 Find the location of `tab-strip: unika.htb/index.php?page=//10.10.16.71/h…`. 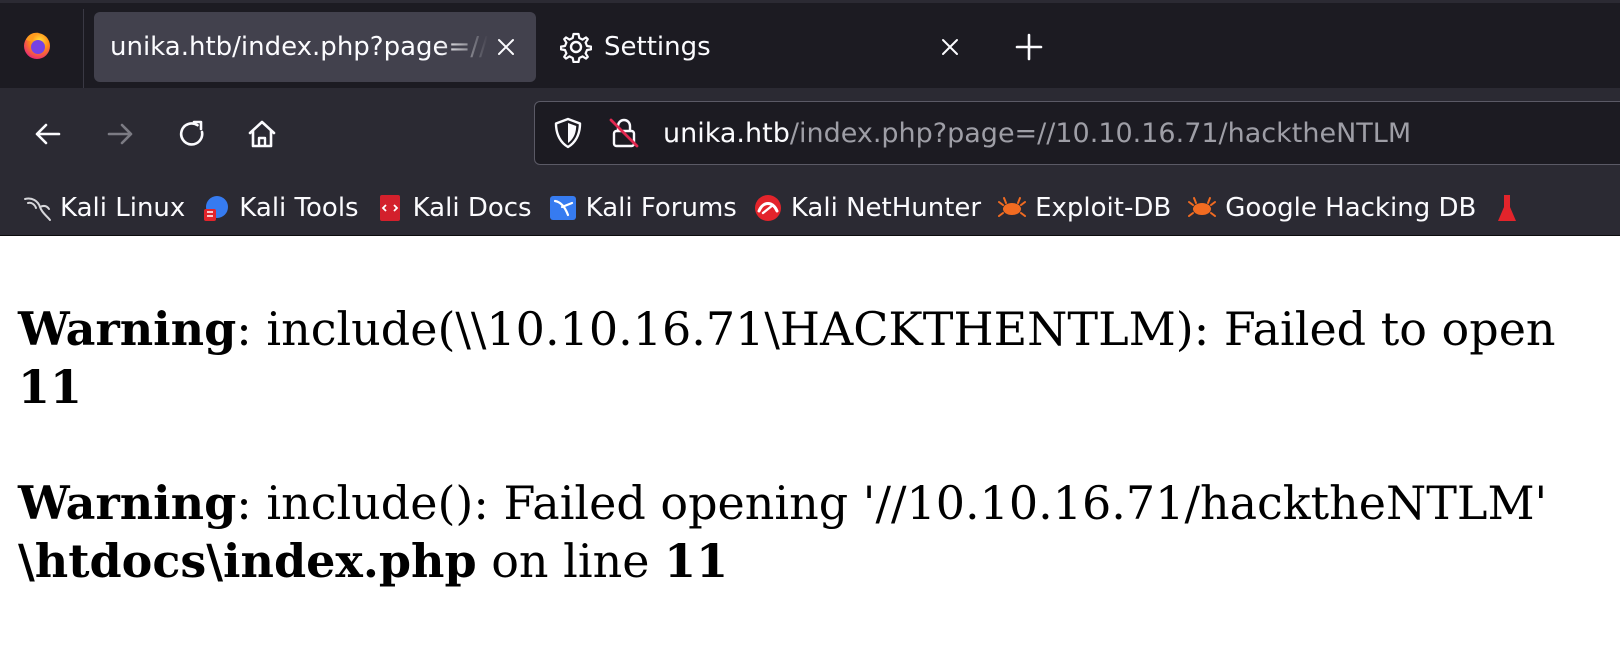

tab-strip: unika.htb/index.php?page=//10.10.16.71/h… is located at coordinates (810, 44).